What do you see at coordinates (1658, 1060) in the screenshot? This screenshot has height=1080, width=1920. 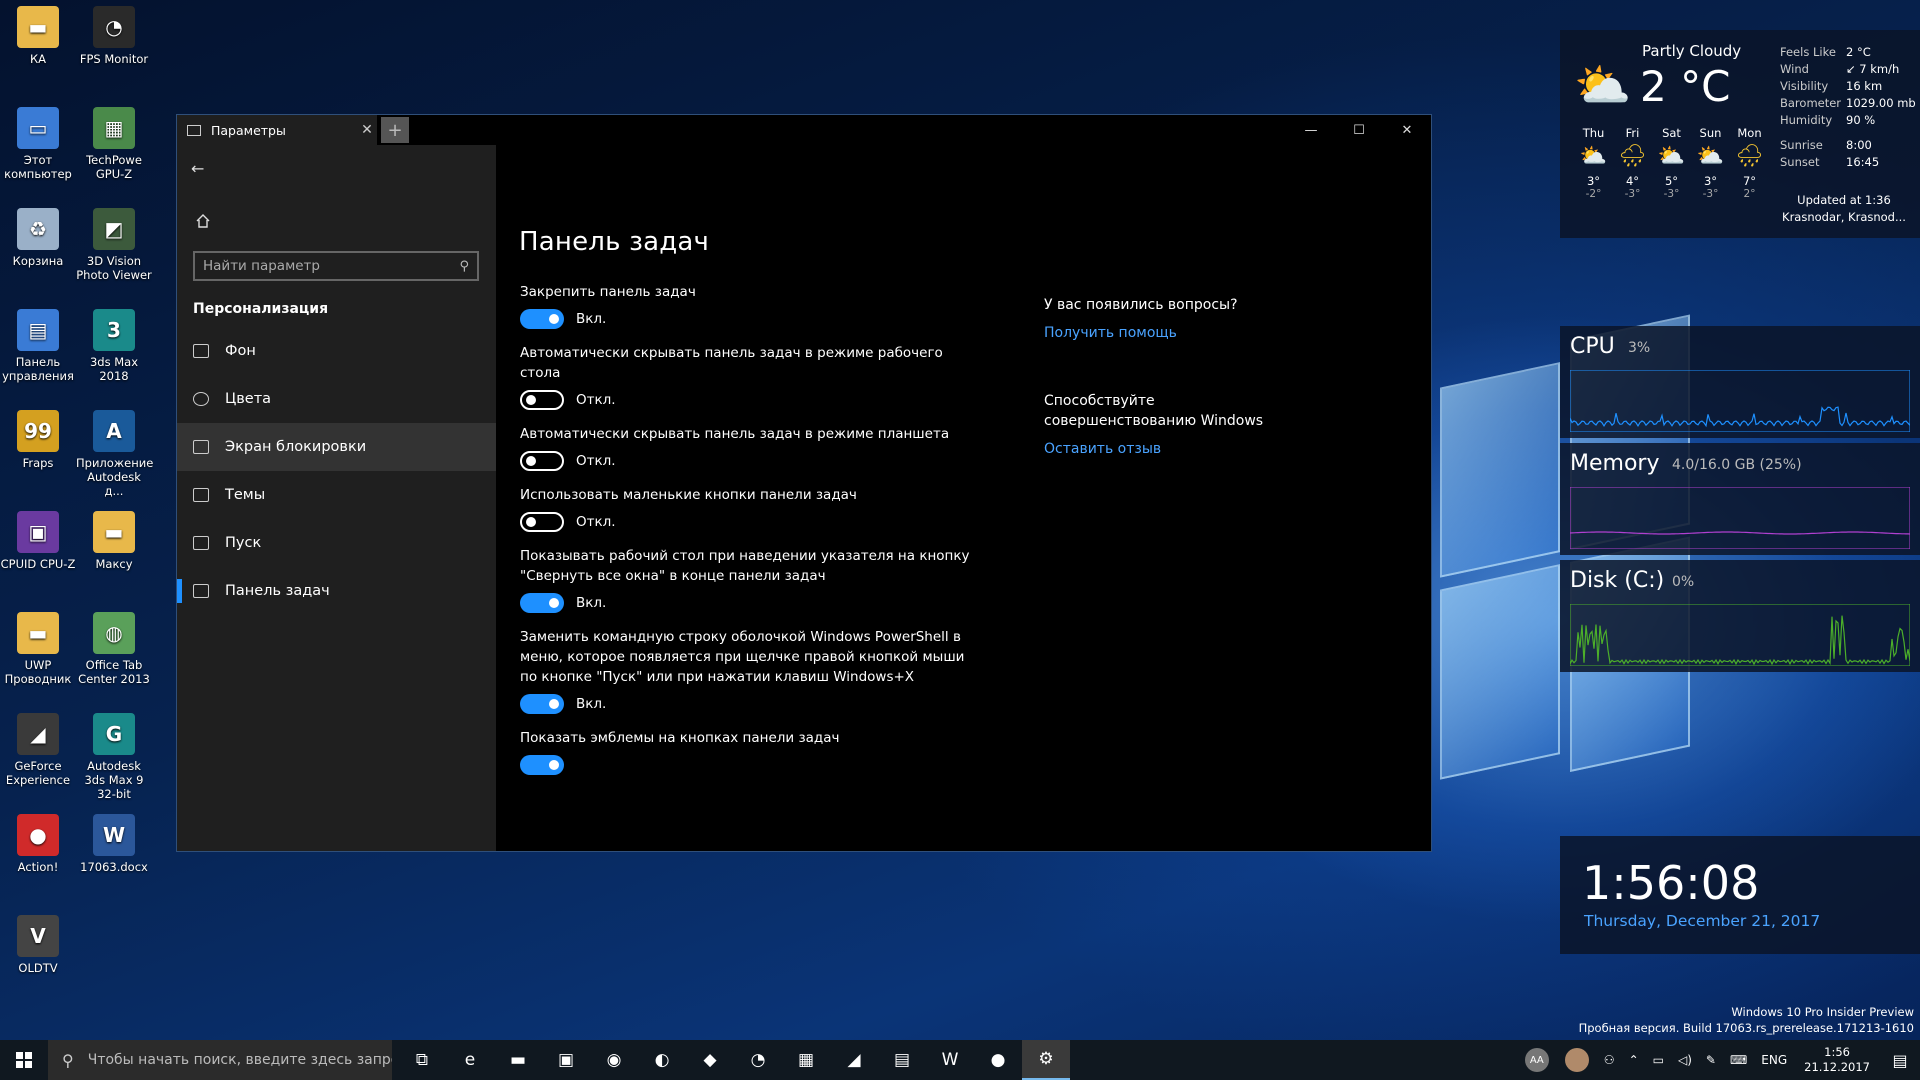 I see `network-icon: ▭` at bounding box center [1658, 1060].